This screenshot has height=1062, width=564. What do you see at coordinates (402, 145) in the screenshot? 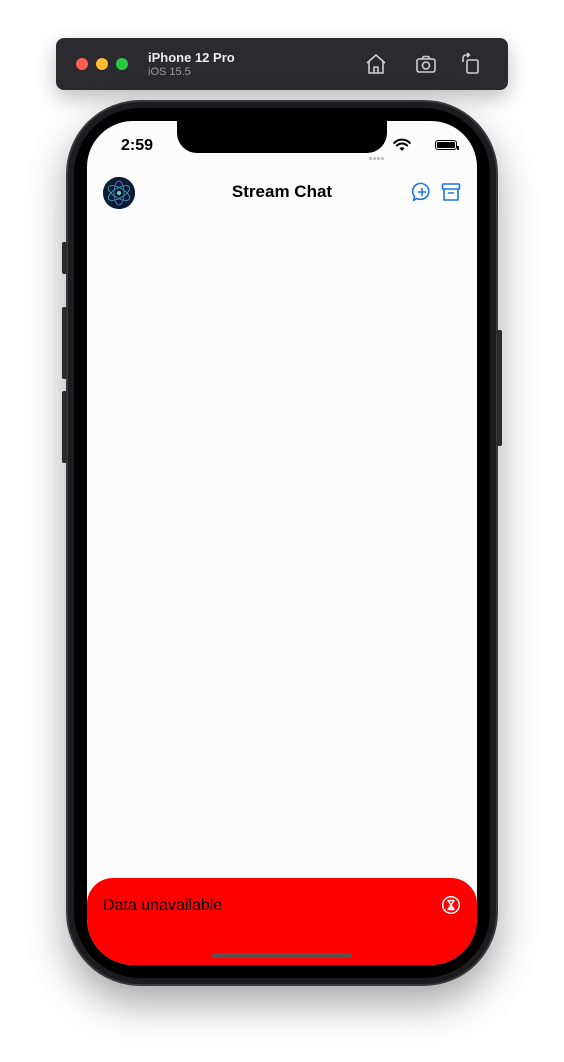
I see `wifi-icon` at bounding box center [402, 145].